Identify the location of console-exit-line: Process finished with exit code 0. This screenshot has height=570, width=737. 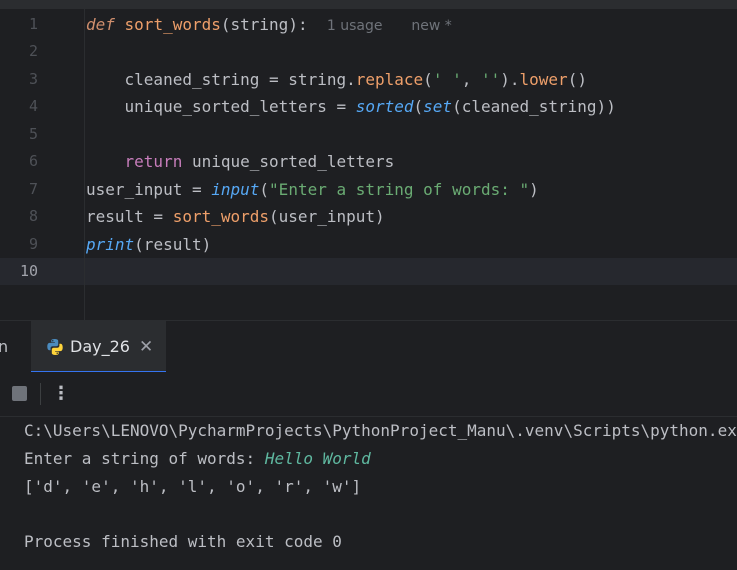
(183, 541).